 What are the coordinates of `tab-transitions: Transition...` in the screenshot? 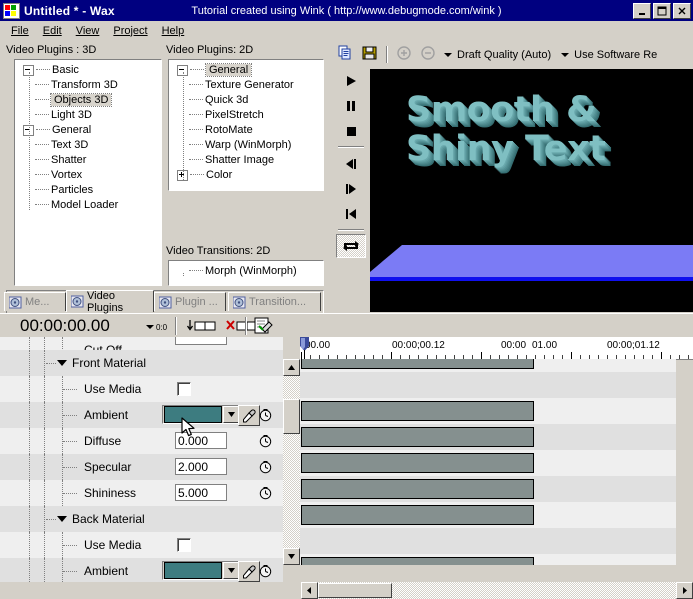 It's located at (274, 301).